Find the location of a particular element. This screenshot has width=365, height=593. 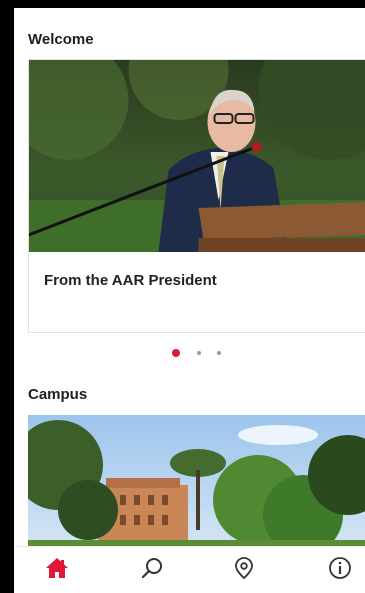

map-pin-icon is located at coordinates (244, 570).